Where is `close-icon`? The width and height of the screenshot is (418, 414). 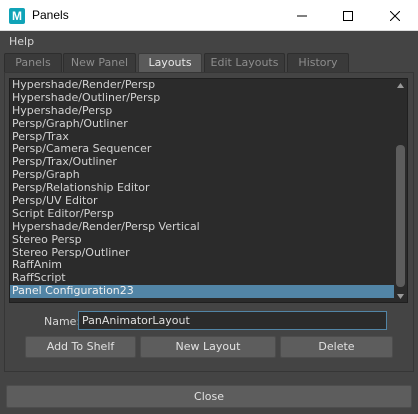 close-icon is located at coordinates (395, 15).